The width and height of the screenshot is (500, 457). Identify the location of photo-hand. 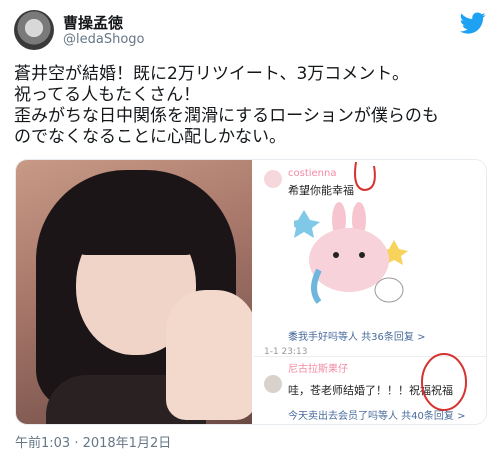
(209, 355).